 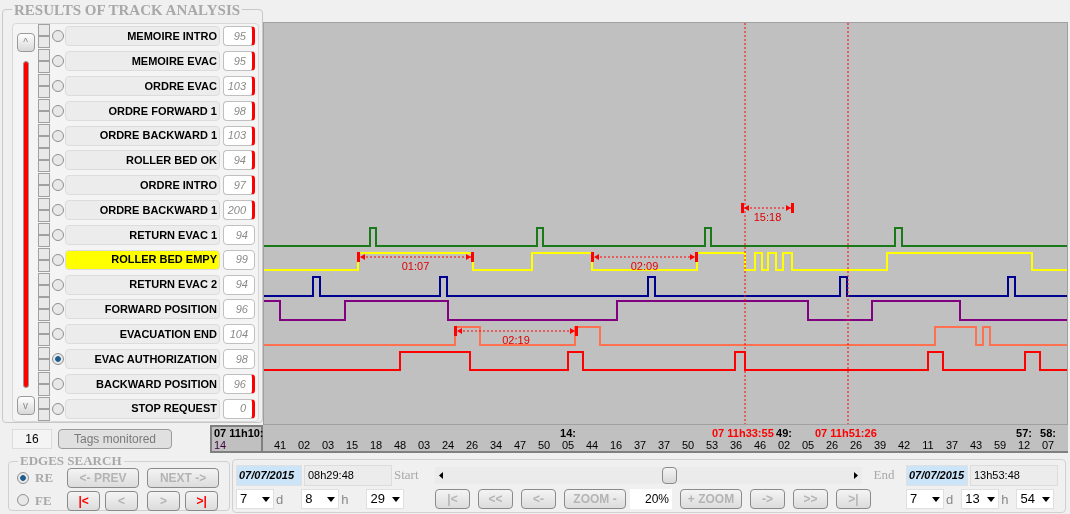 I want to click on scroll-right-icon, so click(x=856, y=475).